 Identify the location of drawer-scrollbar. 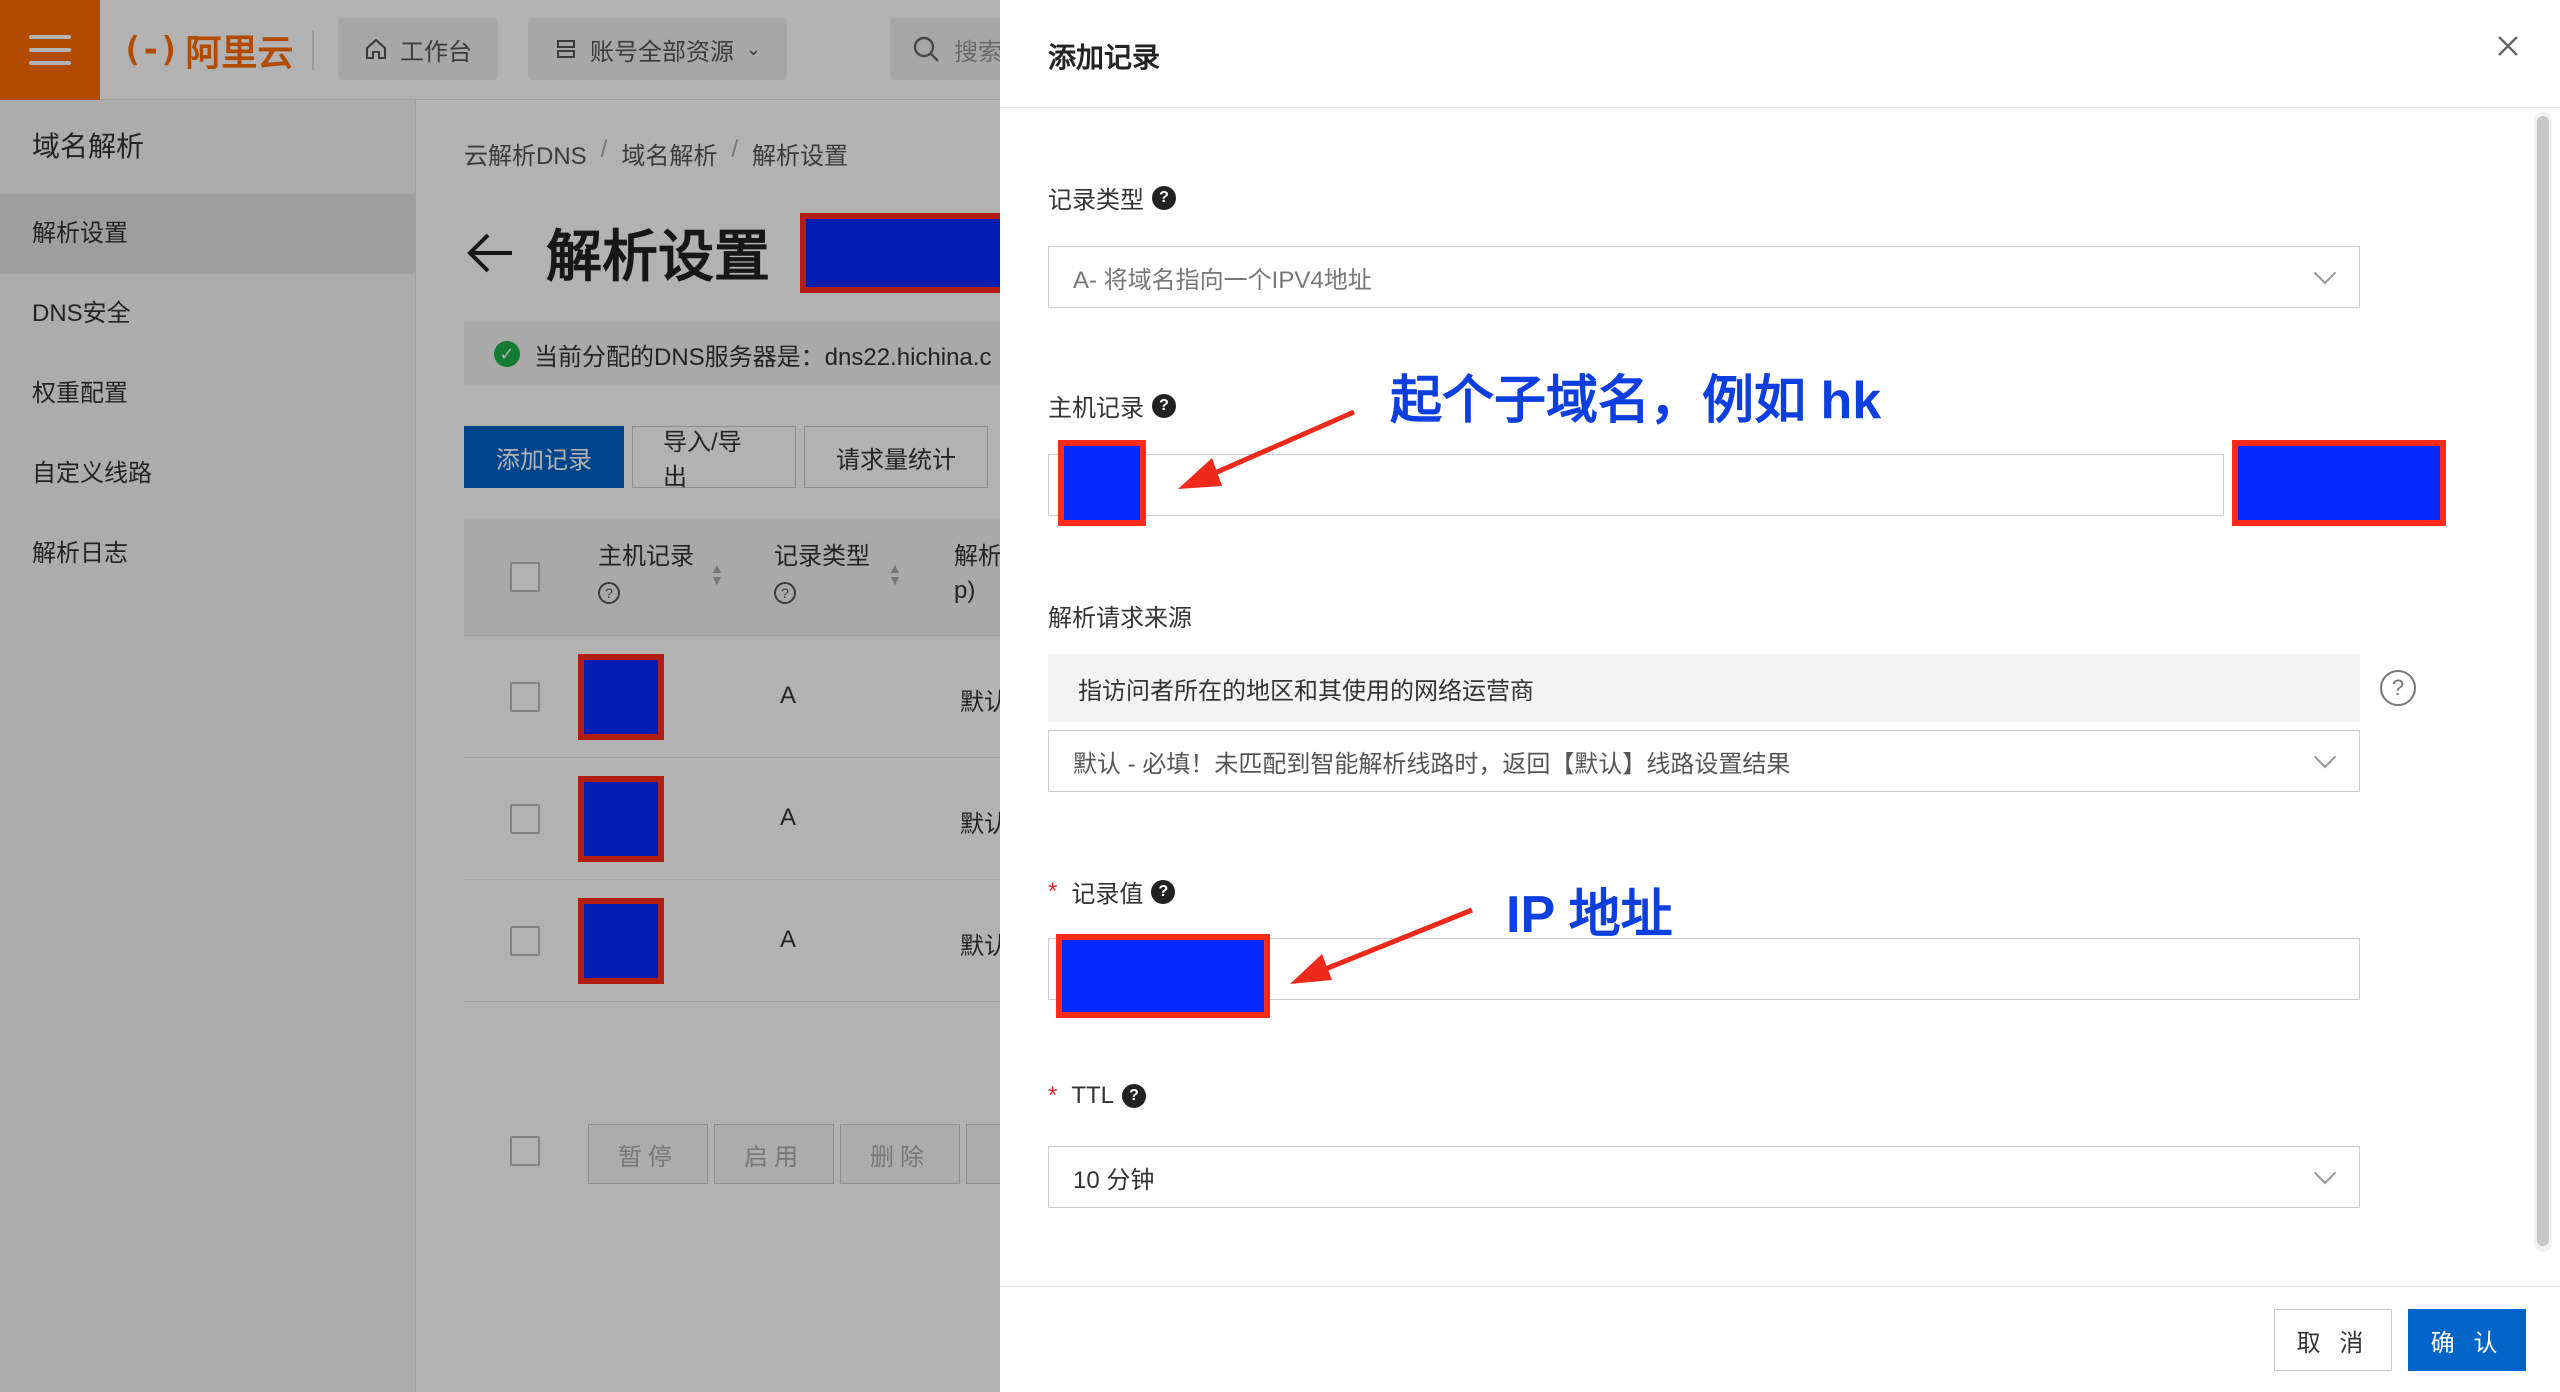
(2543, 682).